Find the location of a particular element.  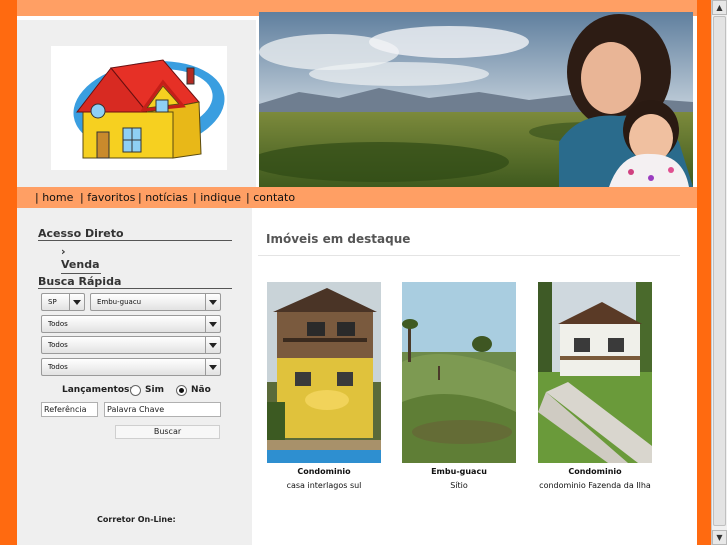

state-select-value: SP is located at coordinates (52, 302).